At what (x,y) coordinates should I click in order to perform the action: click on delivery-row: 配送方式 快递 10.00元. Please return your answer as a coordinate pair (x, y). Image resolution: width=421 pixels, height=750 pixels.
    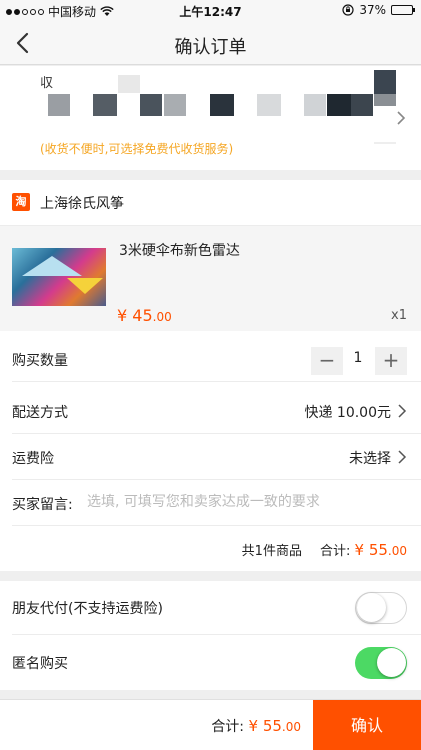
    Looking at the image, I should click on (216, 411).